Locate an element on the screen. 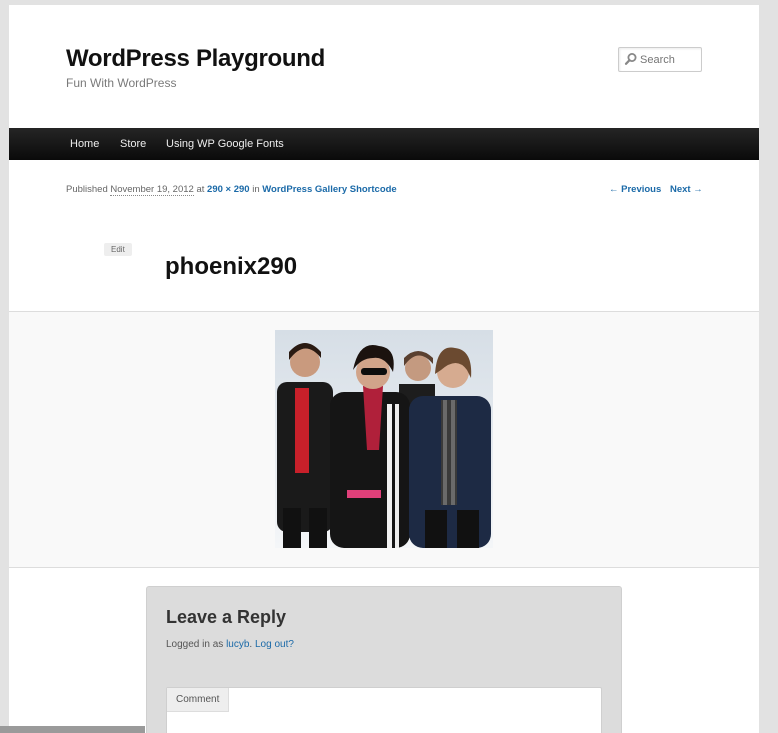 This screenshot has height=733, width=778. comment-label: Comment is located at coordinates (198, 700).